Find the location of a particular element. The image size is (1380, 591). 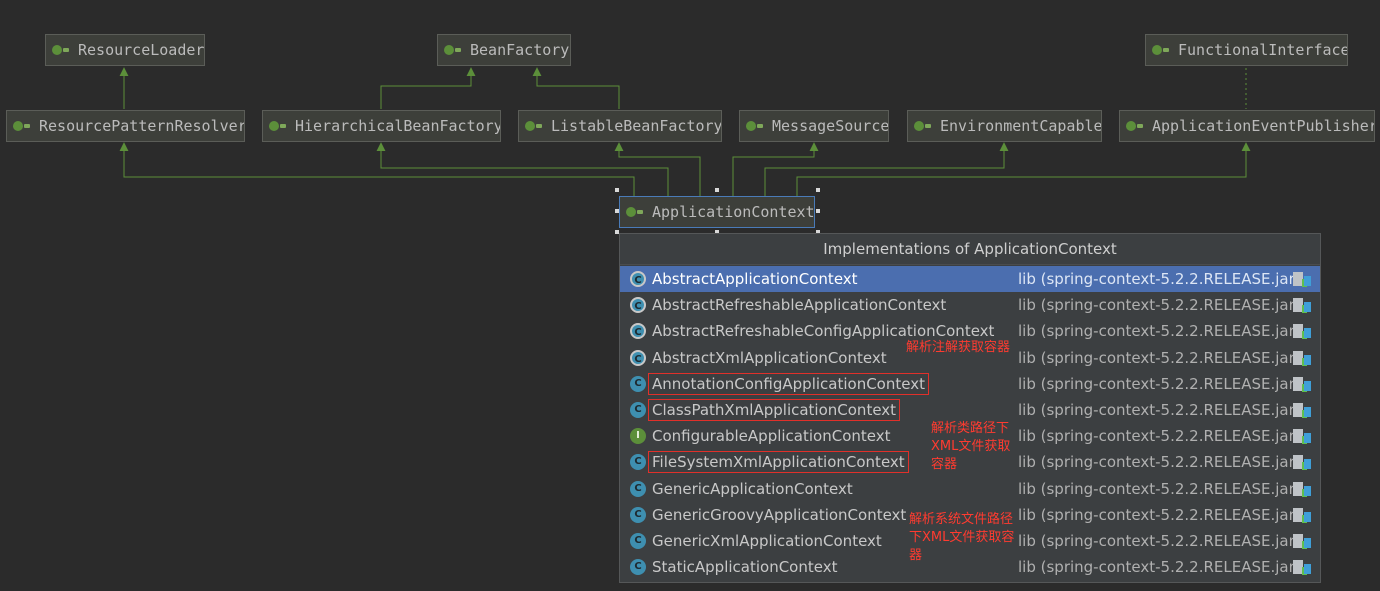

node-label: ListableBeanFactory is located at coordinates (636, 126).